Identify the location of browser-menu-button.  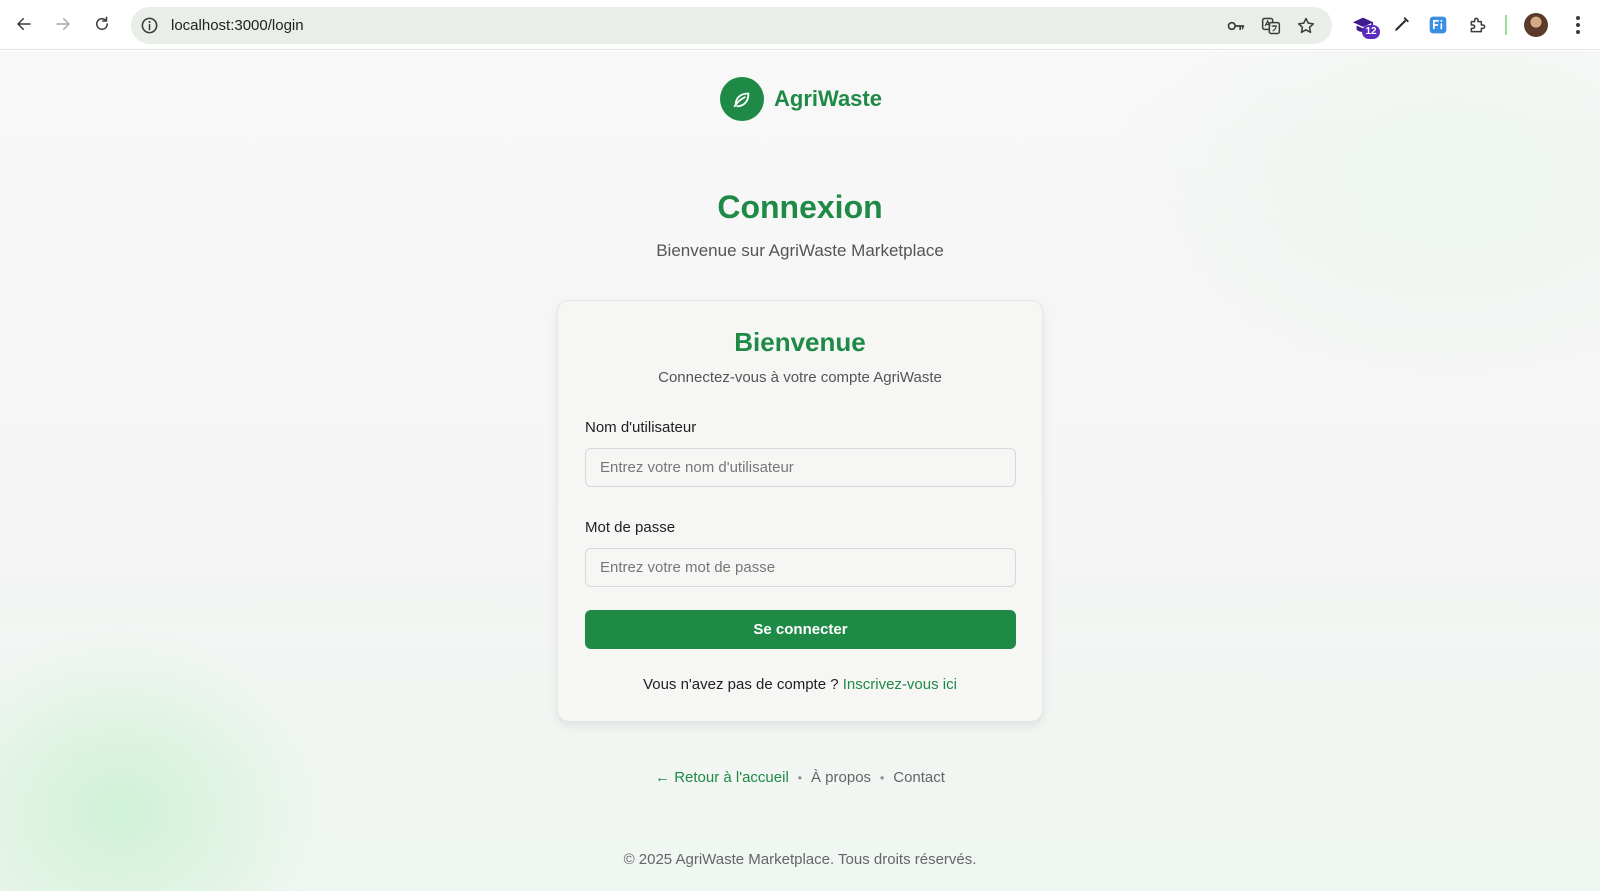
(1578, 25).